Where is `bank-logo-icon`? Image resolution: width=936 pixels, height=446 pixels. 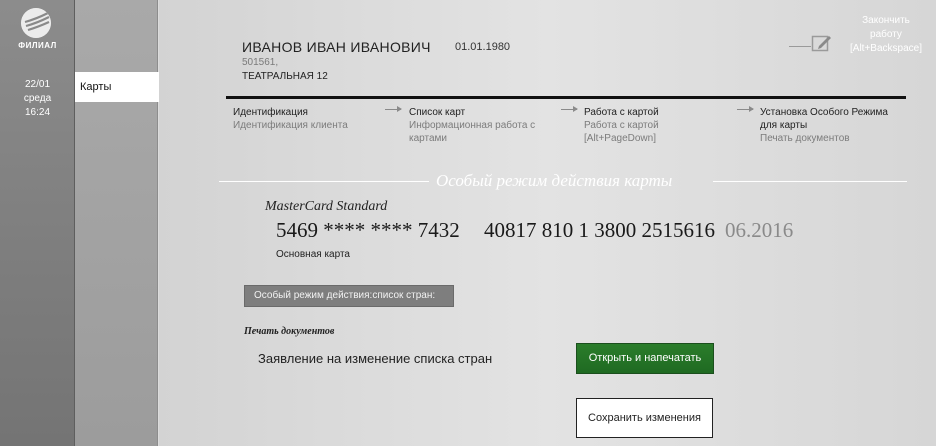
bank-logo-icon is located at coordinates (36, 23).